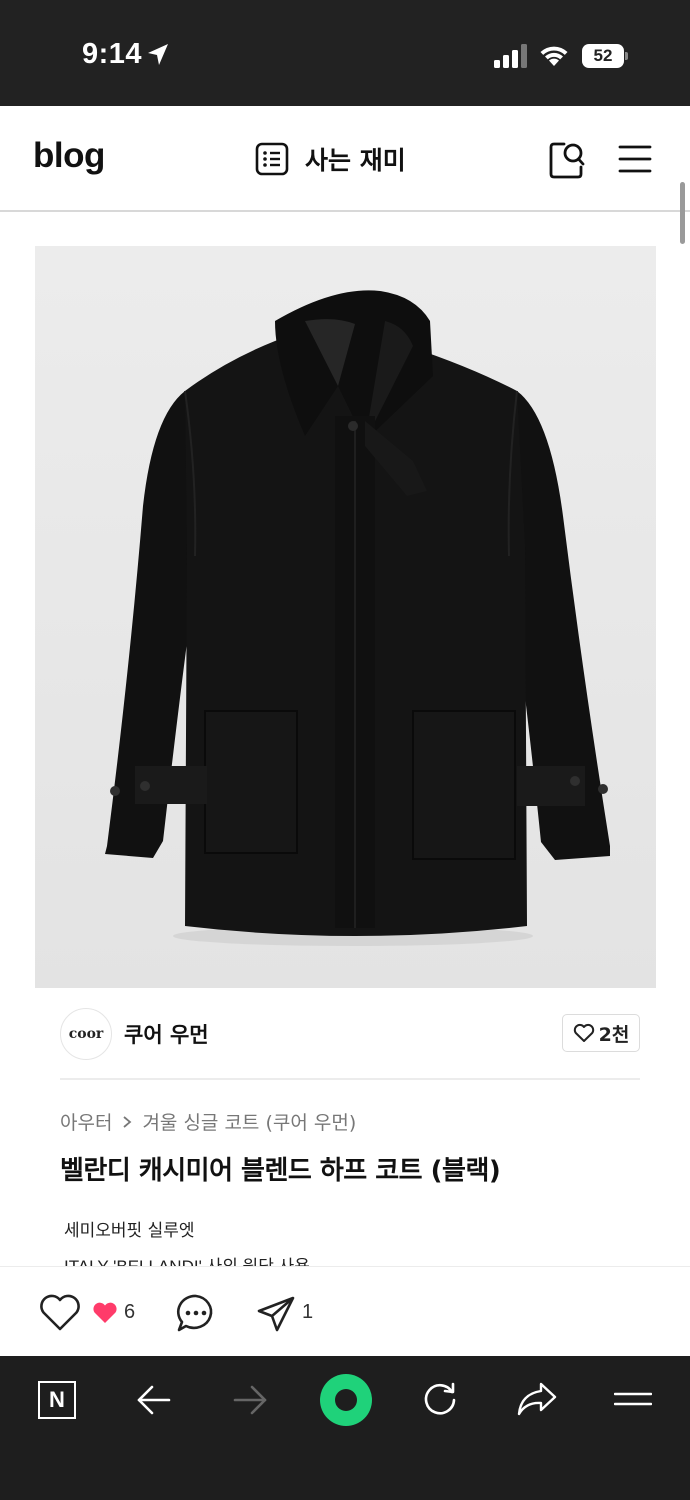 This screenshot has width=690, height=1500. I want to click on post-action-bar: 6 1, so click(345, 1311).